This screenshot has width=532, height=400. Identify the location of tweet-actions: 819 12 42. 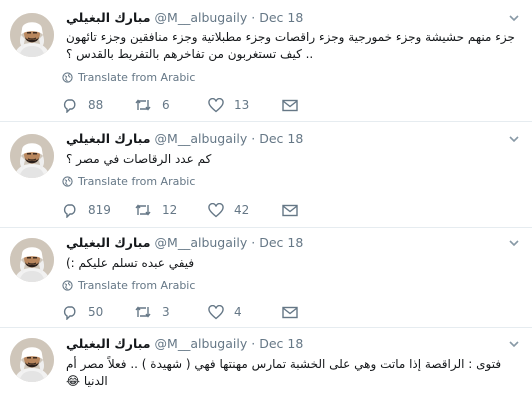
(187, 210).